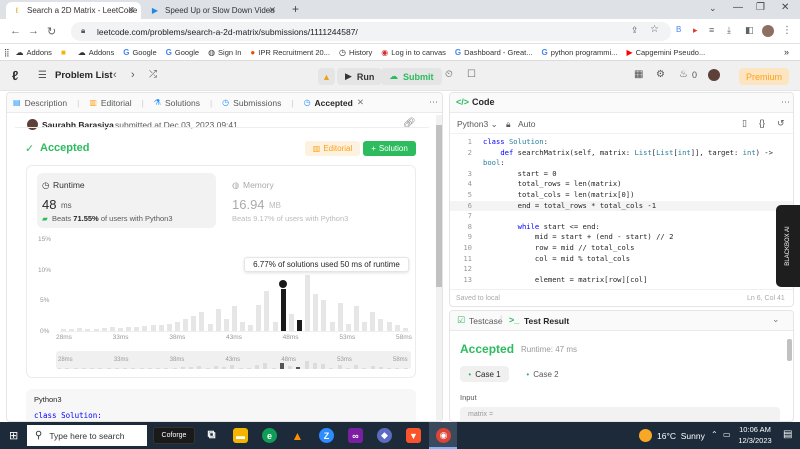 This screenshot has width=800, height=449. I want to click on windows-start-icon: ⊞, so click(13, 435).